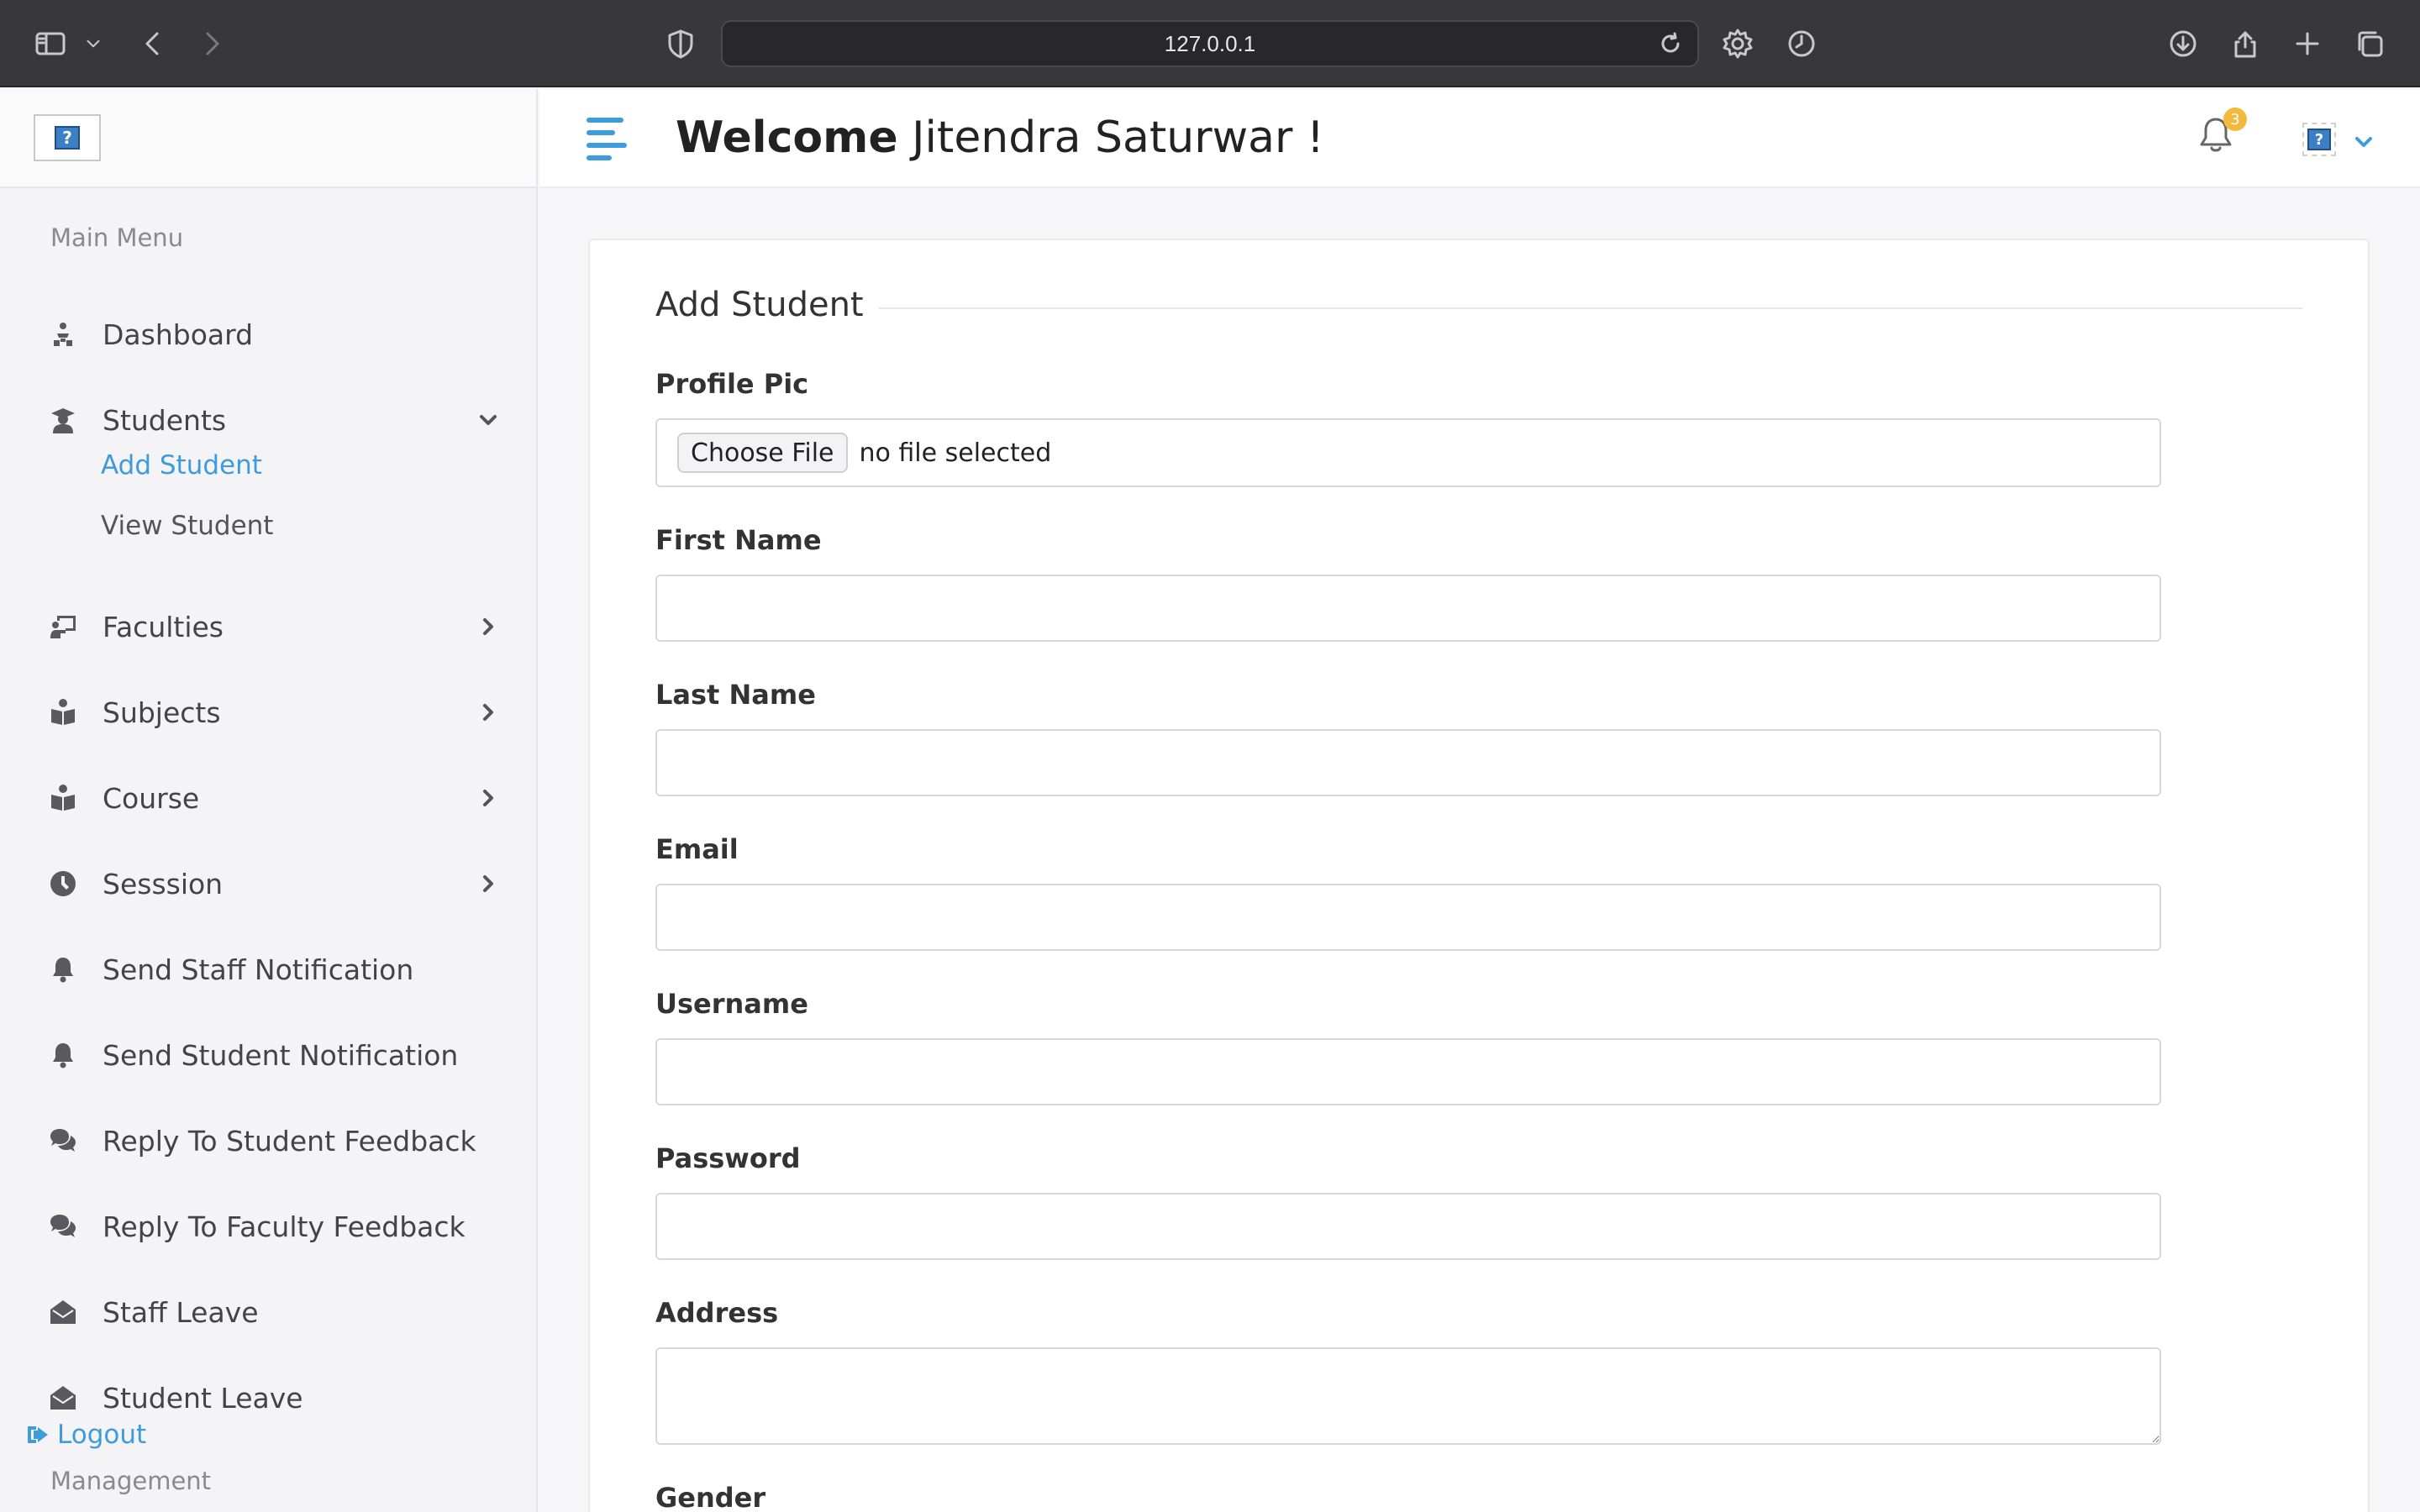 The height and width of the screenshot is (1512, 2420). What do you see at coordinates (732, 384) in the screenshot?
I see `profile-pic-label: Profile Pic` at bounding box center [732, 384].